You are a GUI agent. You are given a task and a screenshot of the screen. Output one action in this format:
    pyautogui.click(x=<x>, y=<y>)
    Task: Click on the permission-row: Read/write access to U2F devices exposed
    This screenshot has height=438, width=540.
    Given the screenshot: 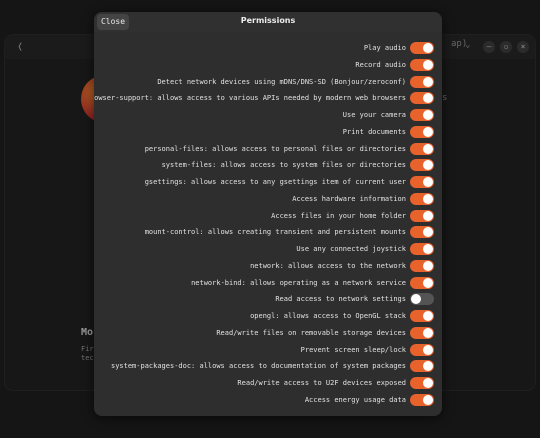 What is the action you would take?
    pyautogui.click(x=268, y=383)
    